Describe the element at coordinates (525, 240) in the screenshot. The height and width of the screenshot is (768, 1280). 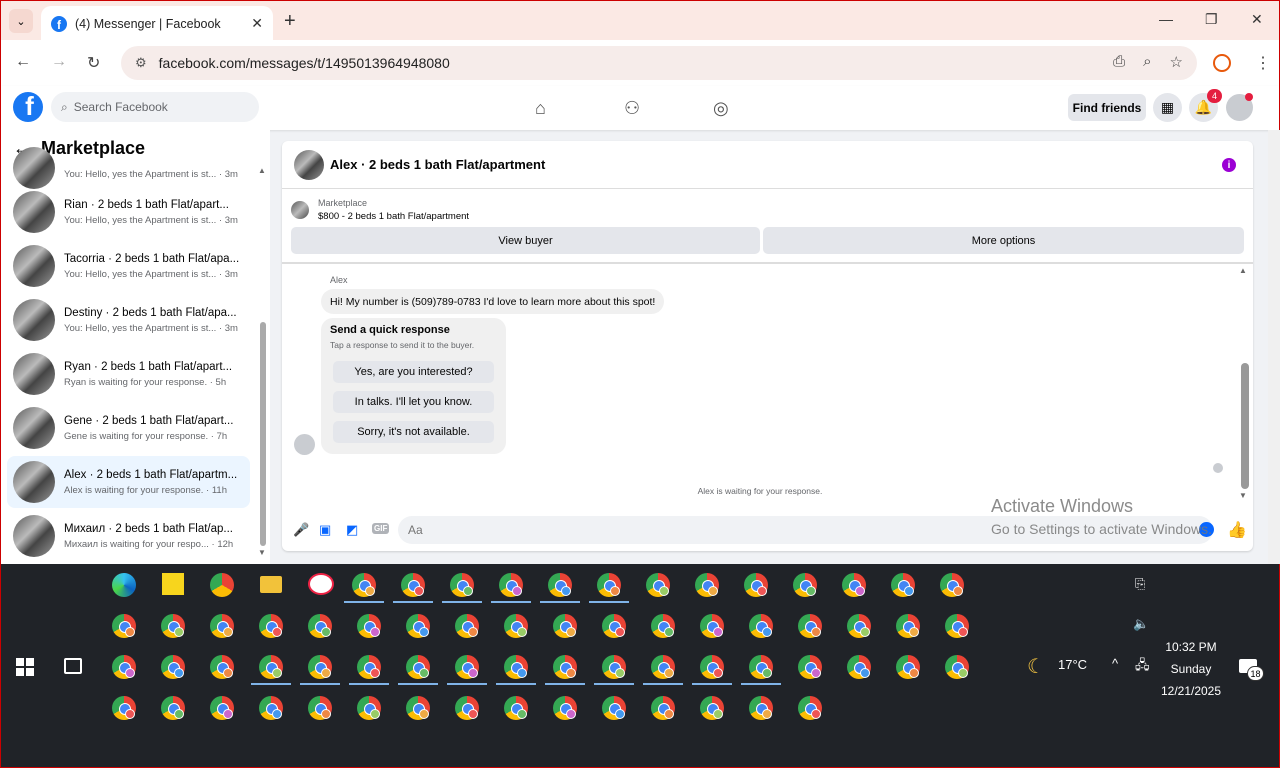
I see `view-buyer-button: View buyer` at that location.